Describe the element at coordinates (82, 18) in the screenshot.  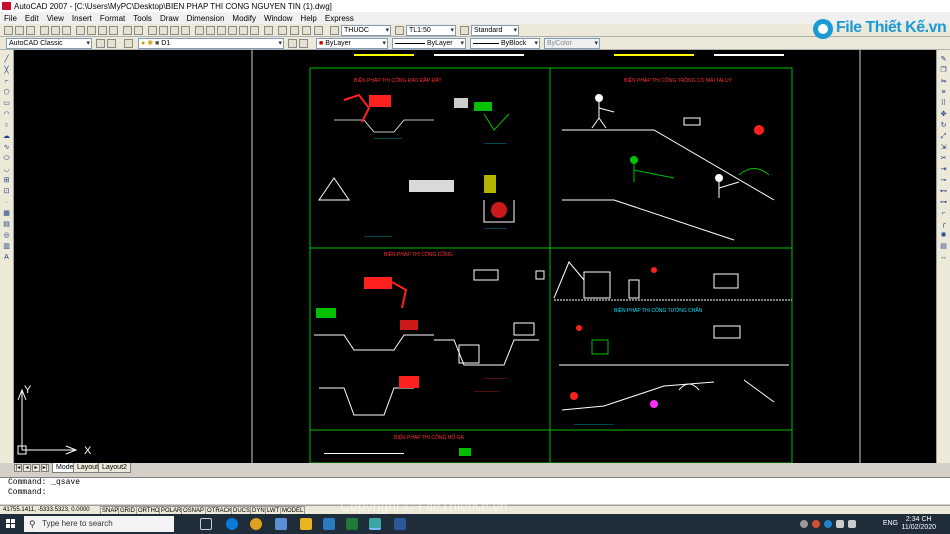
I see `menu-insert: Insert` at that location.